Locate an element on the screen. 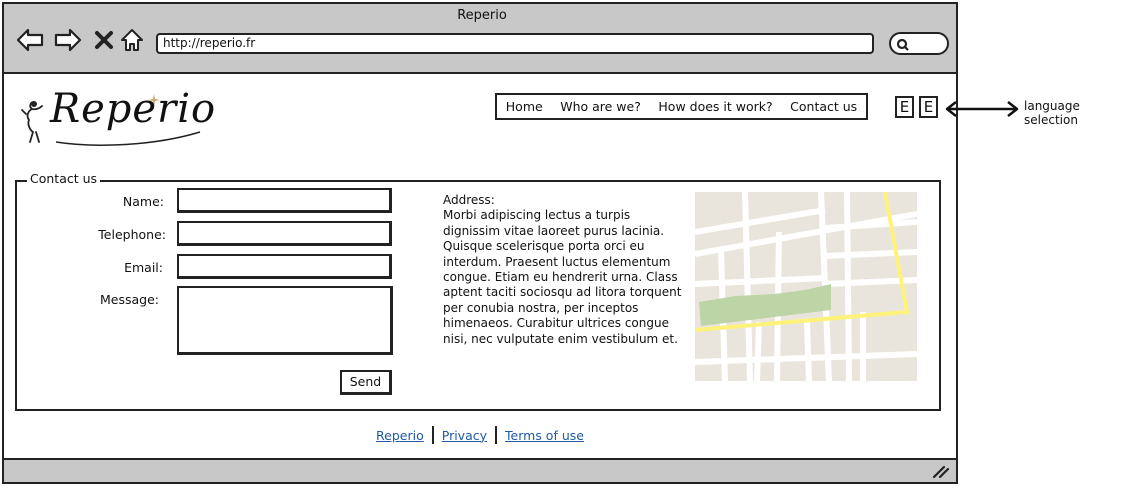  browser-toolbar: Reperio http://reperio.fr is located at coordinates (480, 38).